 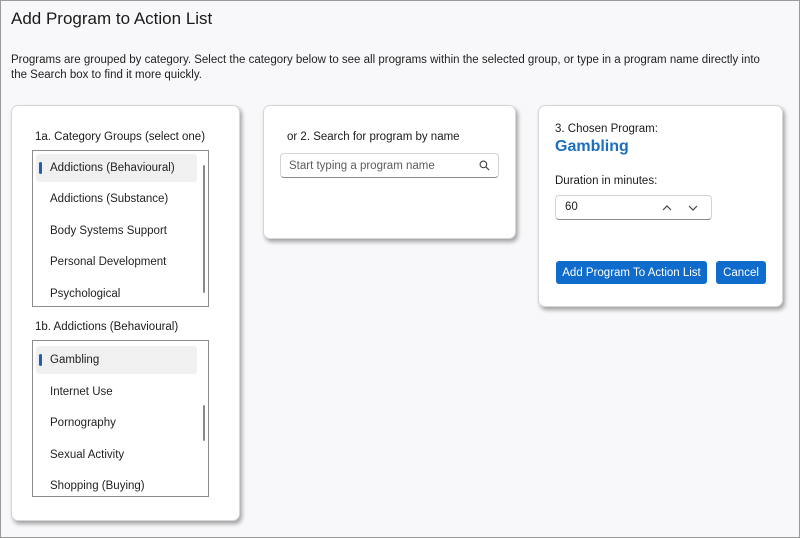 What do you see at coordinates (592, 146) in the screenshot?
I see `chosen-program-name: Gambling` at bounding box center [592, 146].